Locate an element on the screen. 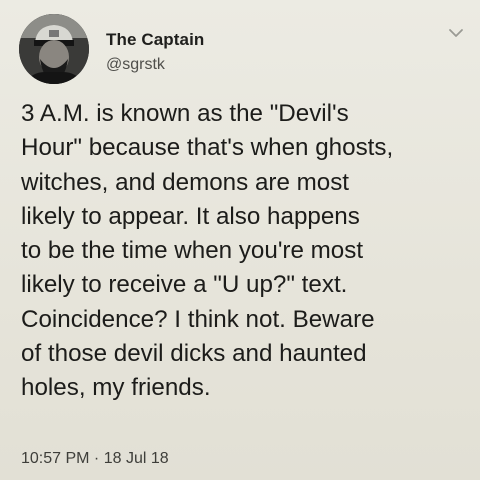  author-handle: @sgrstk is located at coordinates (135, 65).